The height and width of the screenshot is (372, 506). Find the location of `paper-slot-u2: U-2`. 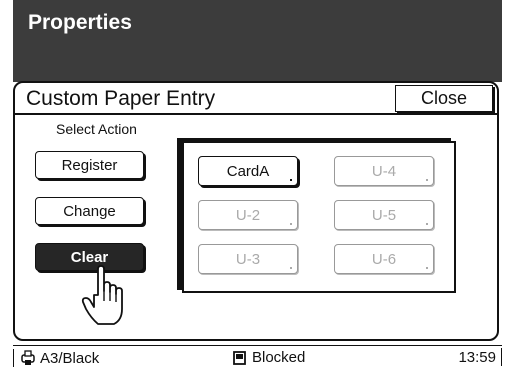

paper-slot-u2: U-2 is located at coordinates (248, 215).